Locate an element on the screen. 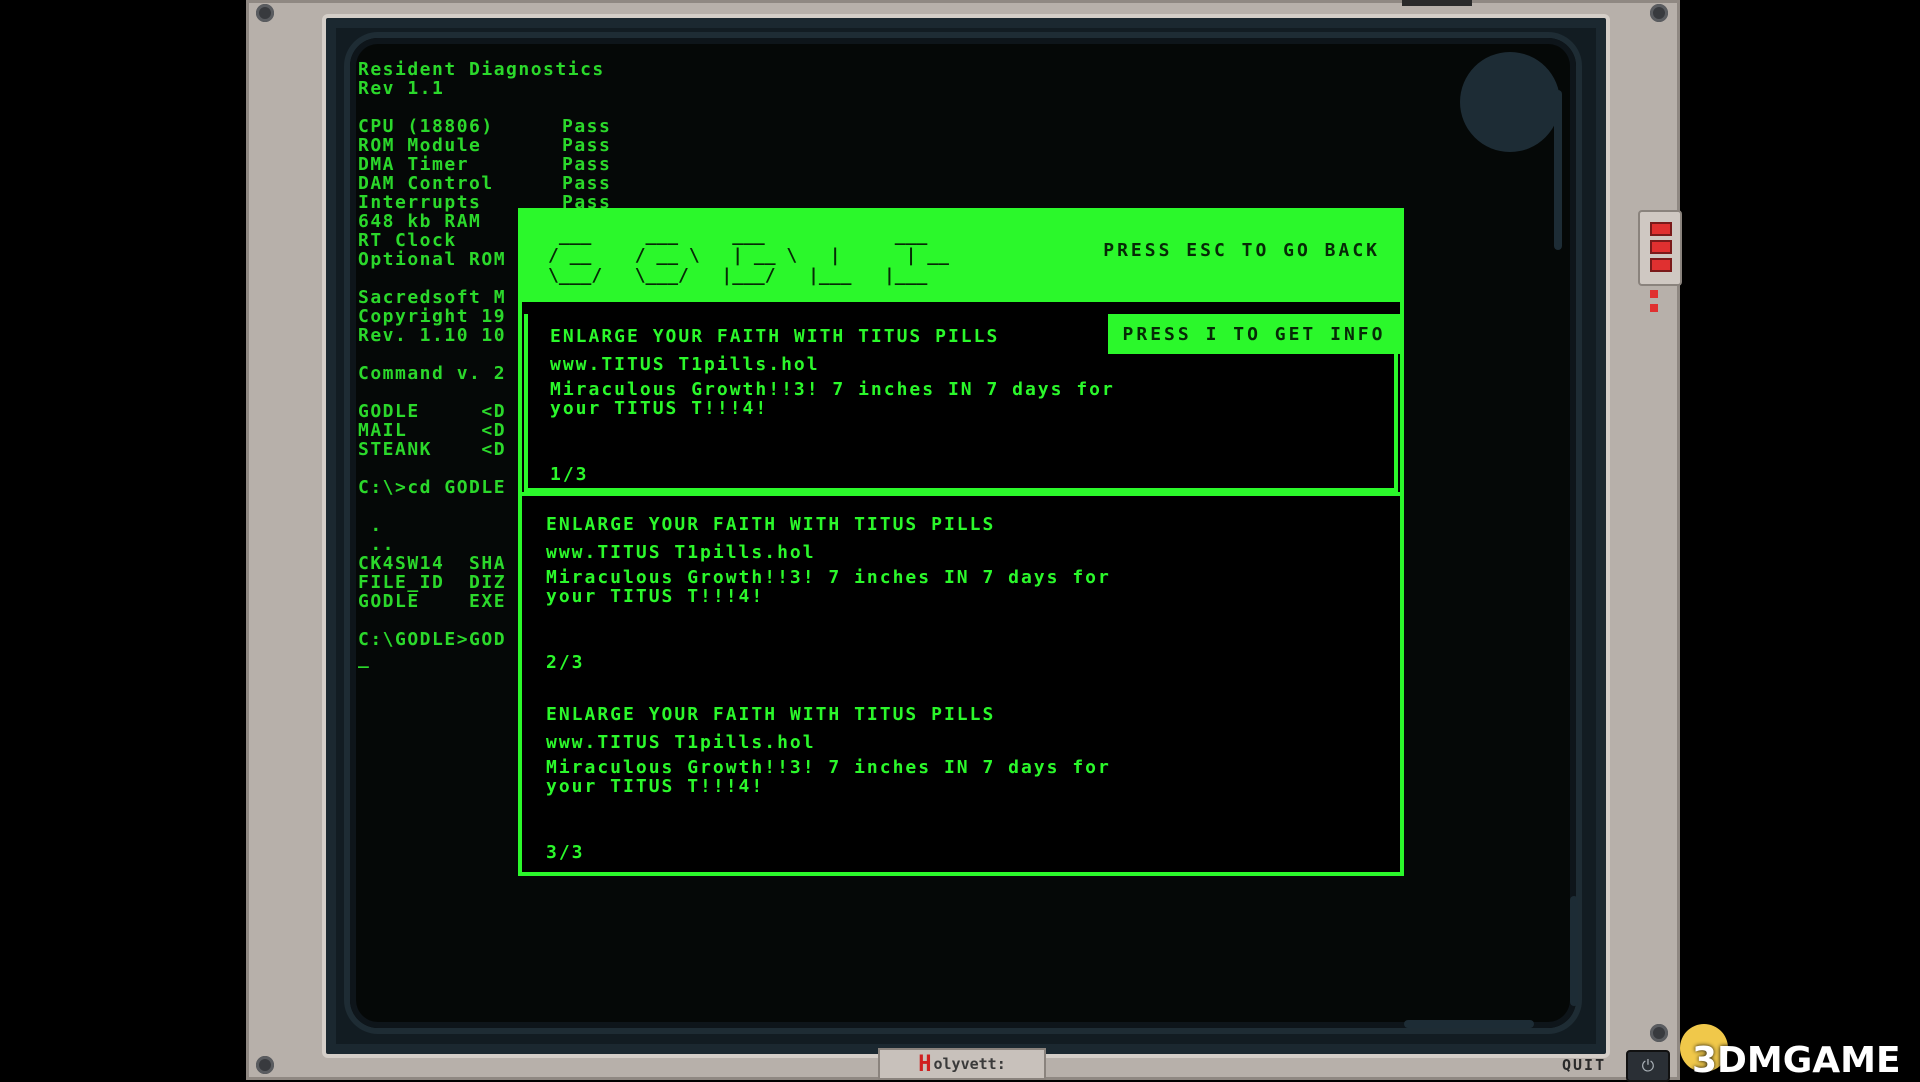 The image size is (1920, 1082). screw-bottom-left is located at coordinates (265, 1065).